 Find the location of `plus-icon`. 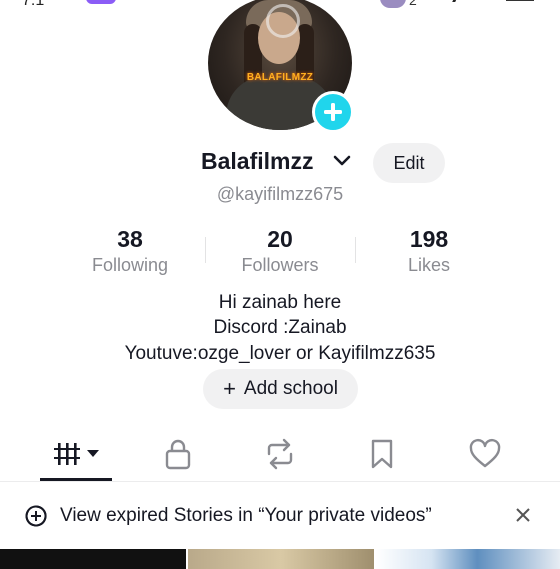

plus-icon is located at coordinates (333, 112).